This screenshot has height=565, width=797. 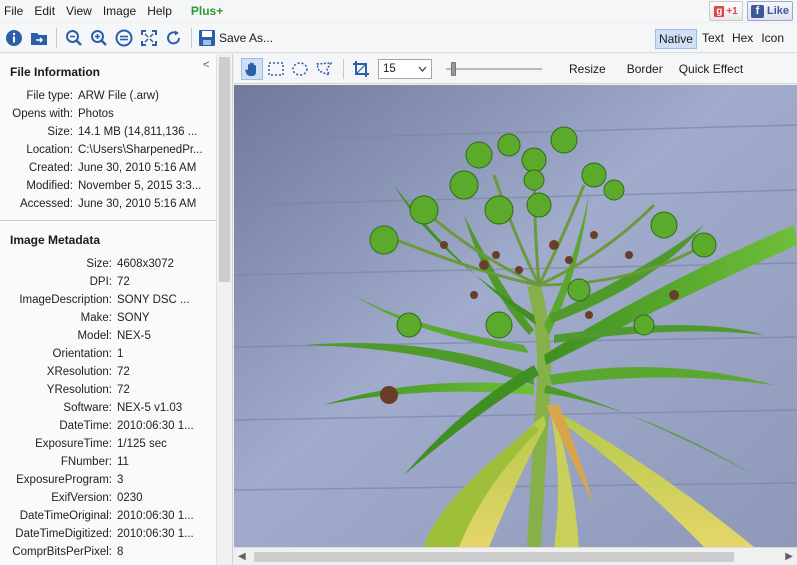 I want to click on image-meta-row: ExifVersion: 0230, so click(x=108, y=498).